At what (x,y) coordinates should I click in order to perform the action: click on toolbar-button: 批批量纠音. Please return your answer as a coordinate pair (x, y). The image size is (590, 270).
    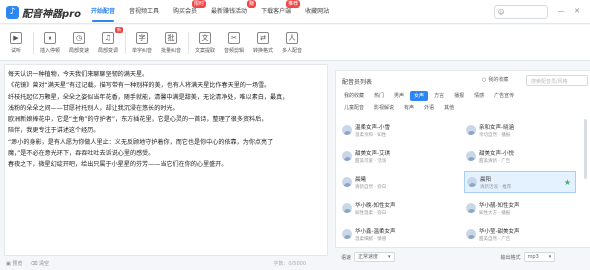
    Looking at the image, I should click on (171, 43).